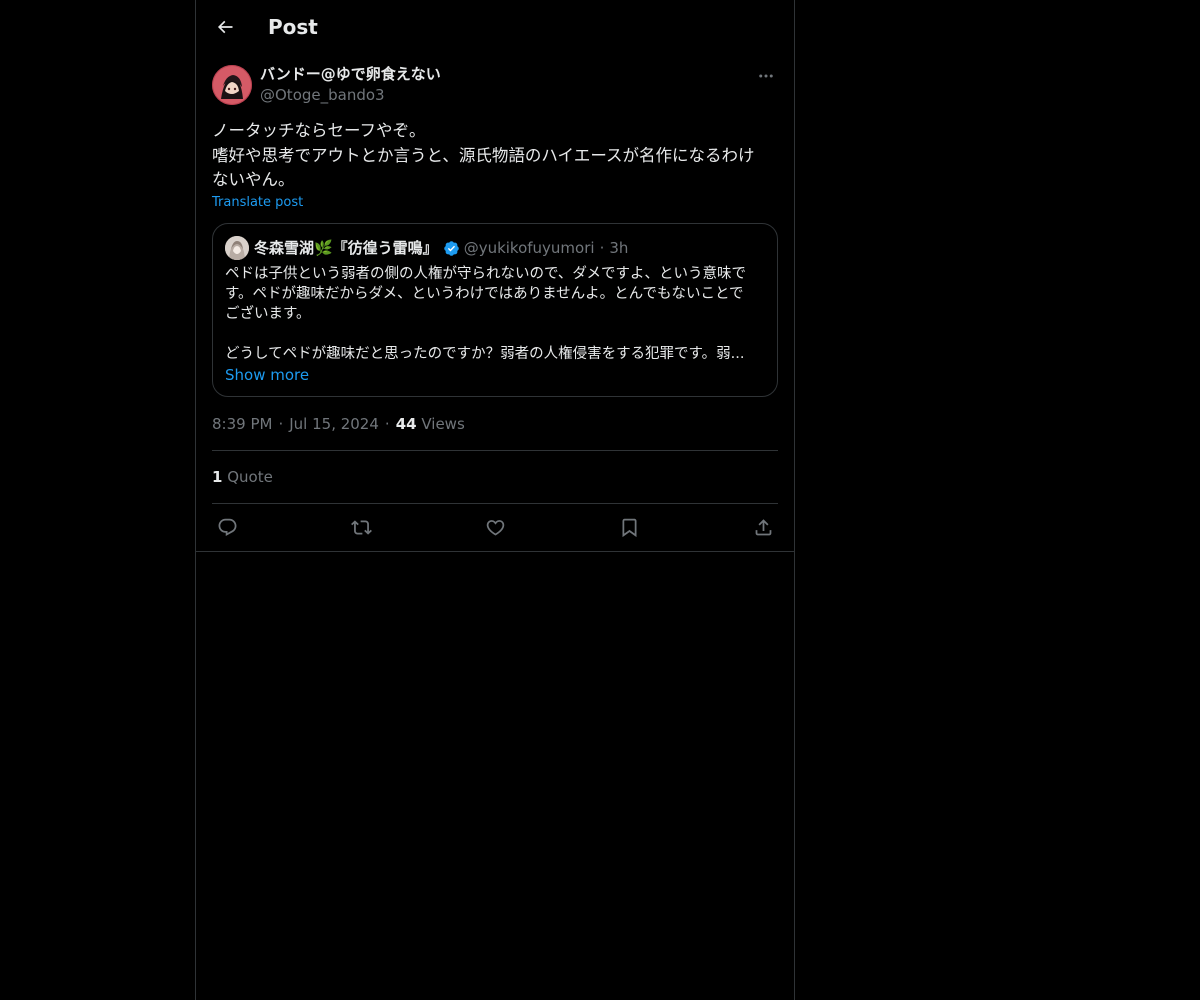 Image resolution: width=1200 pixels, height=1000 pixels. I want to click on heart-icon, so click(495, 527).